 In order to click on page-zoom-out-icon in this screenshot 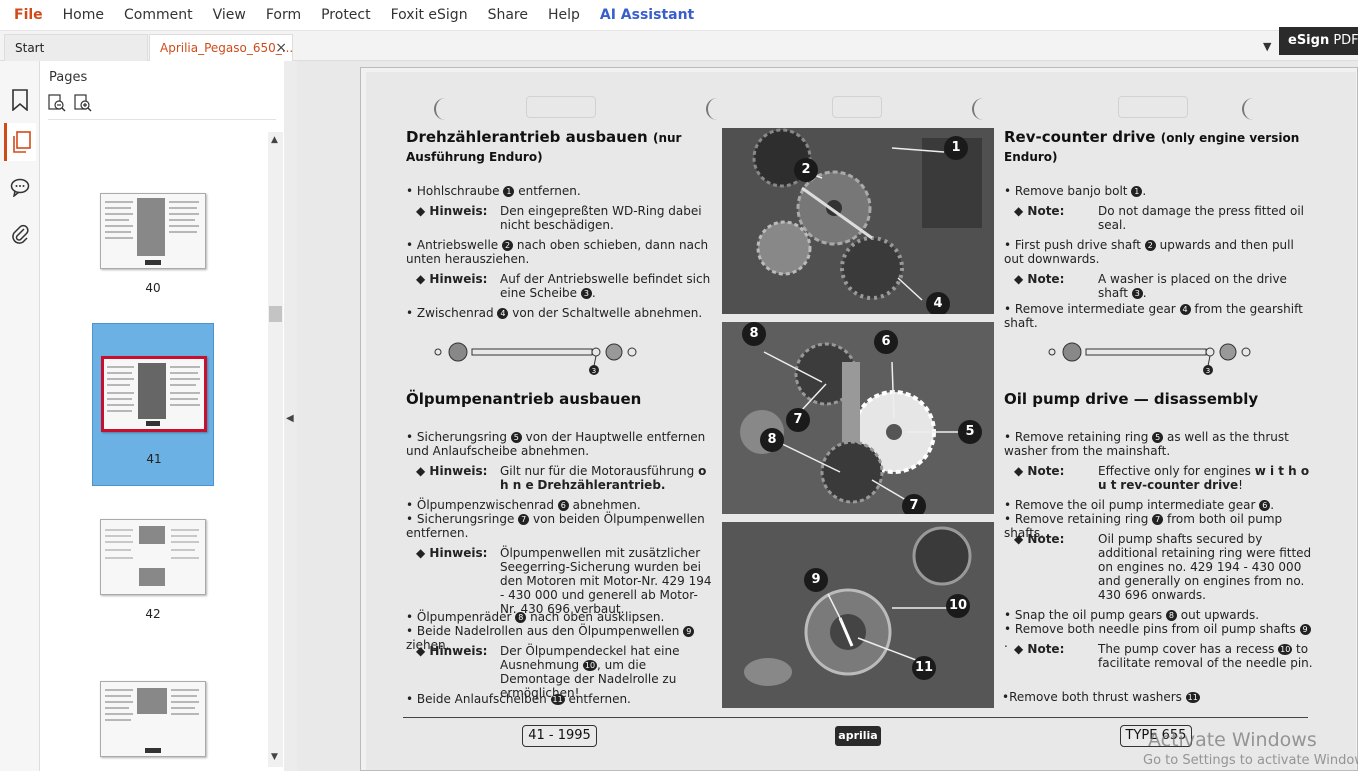, I will do `click(57, 103)`.